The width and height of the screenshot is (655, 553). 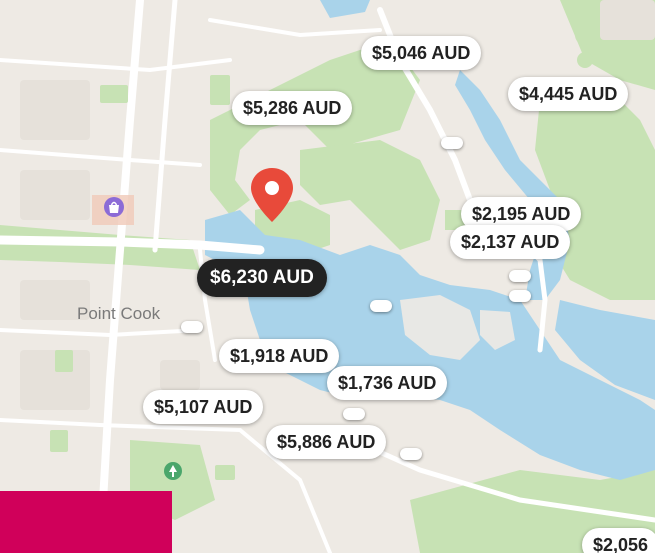 What do you see at coordinates (510, 242) in the screenshot?
I see `price-marker: $2,137 AUD` at bounding box center [510, 242].